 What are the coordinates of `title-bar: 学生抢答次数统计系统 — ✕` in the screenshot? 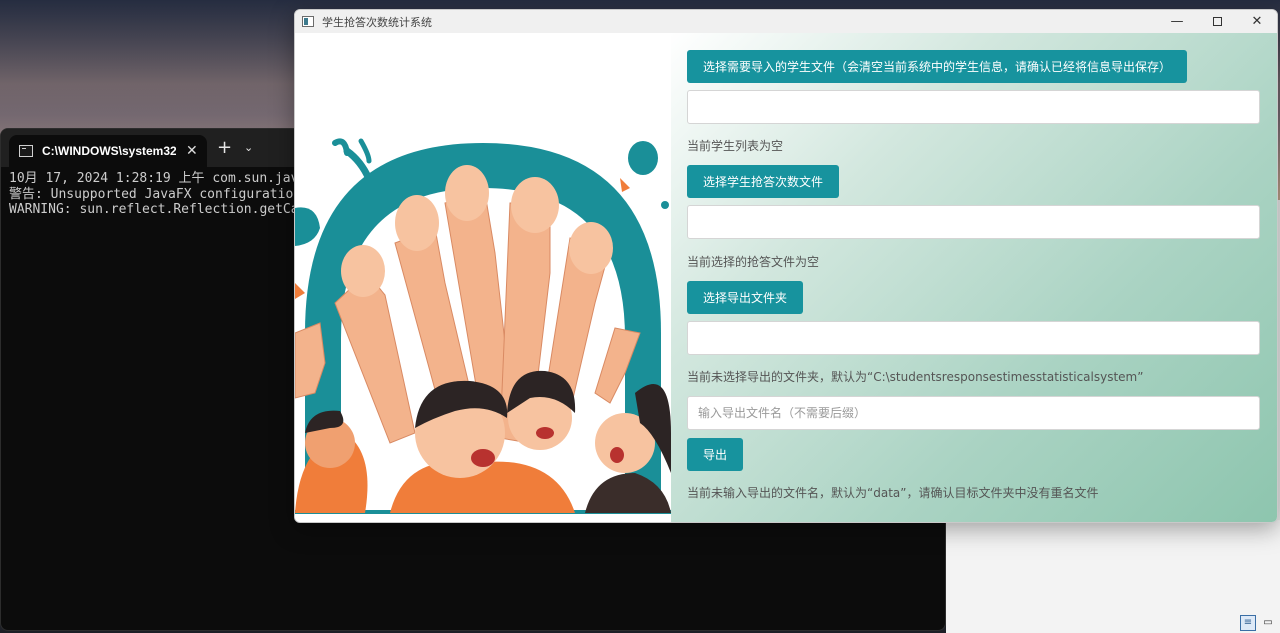 It's located at (786, 21).